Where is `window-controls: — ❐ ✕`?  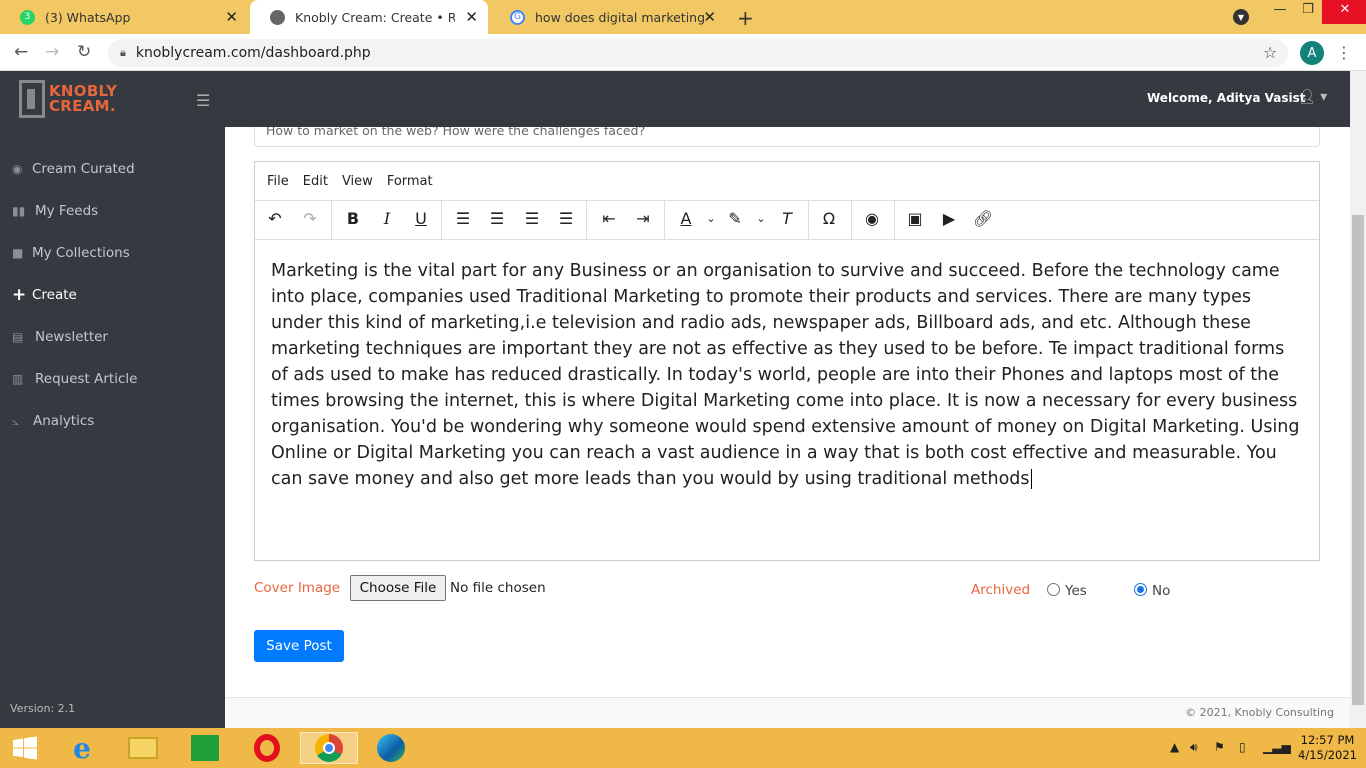 window-controls: — ❐ ✕ is located at coordinates (1316, 12).